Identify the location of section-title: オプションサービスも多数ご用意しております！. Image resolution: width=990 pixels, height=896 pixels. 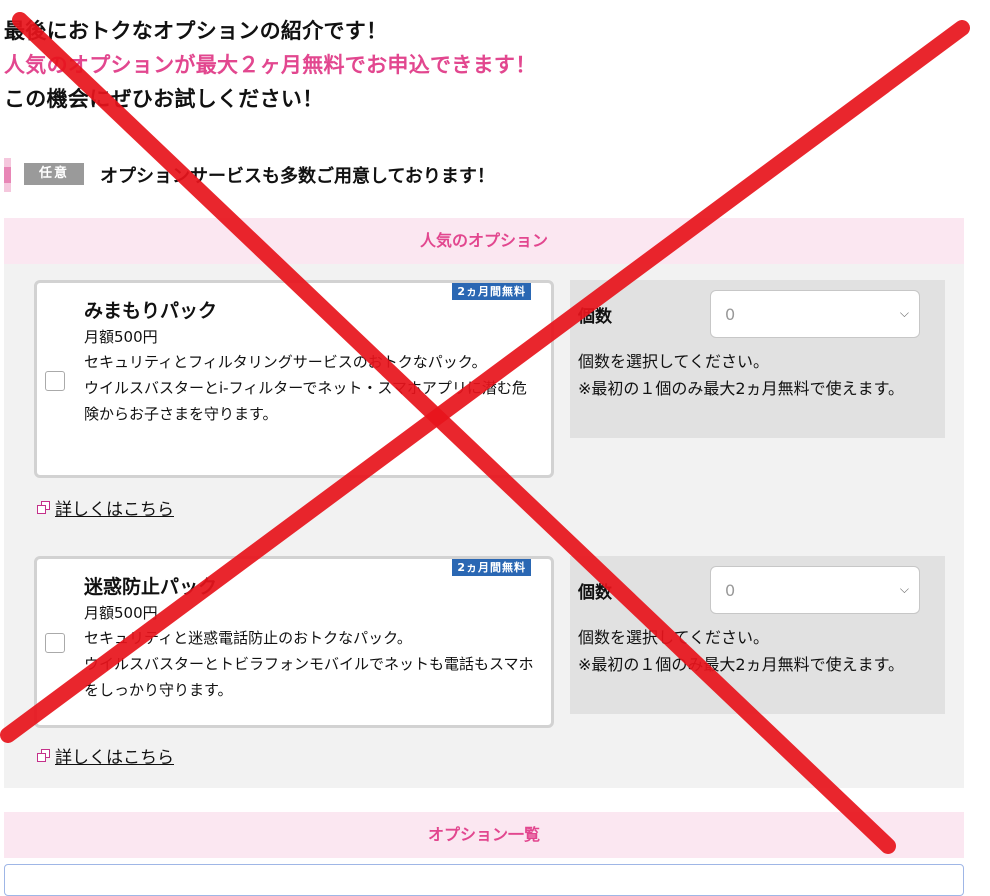
(297, 176).